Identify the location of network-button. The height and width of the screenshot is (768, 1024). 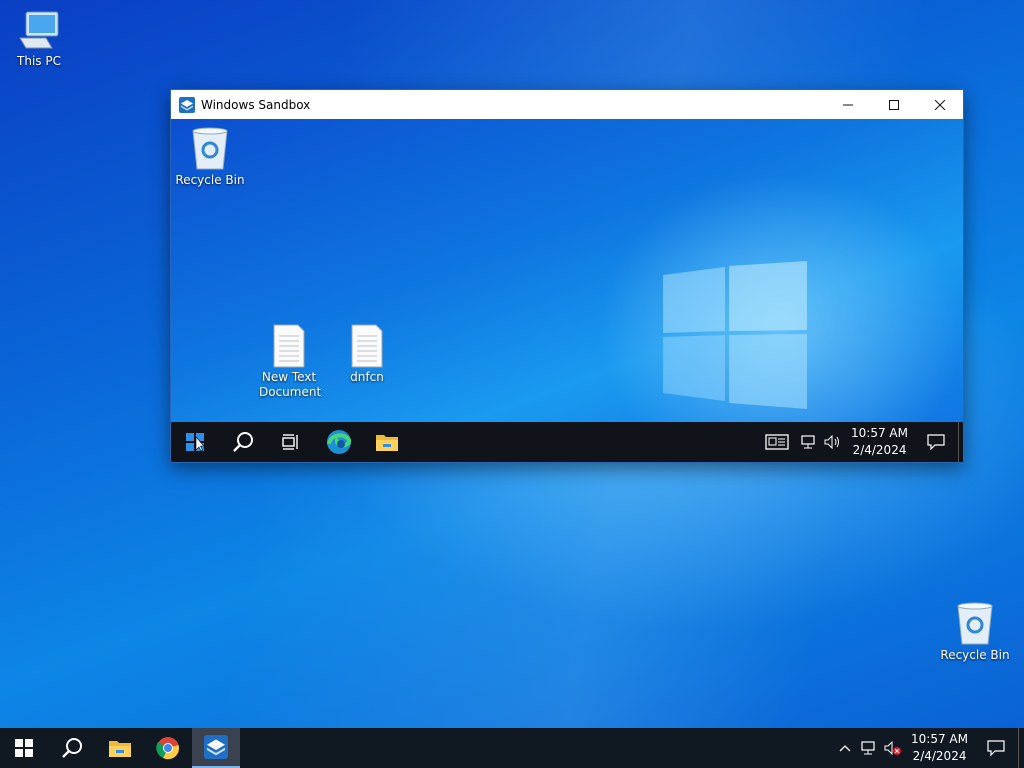
(869, 748).